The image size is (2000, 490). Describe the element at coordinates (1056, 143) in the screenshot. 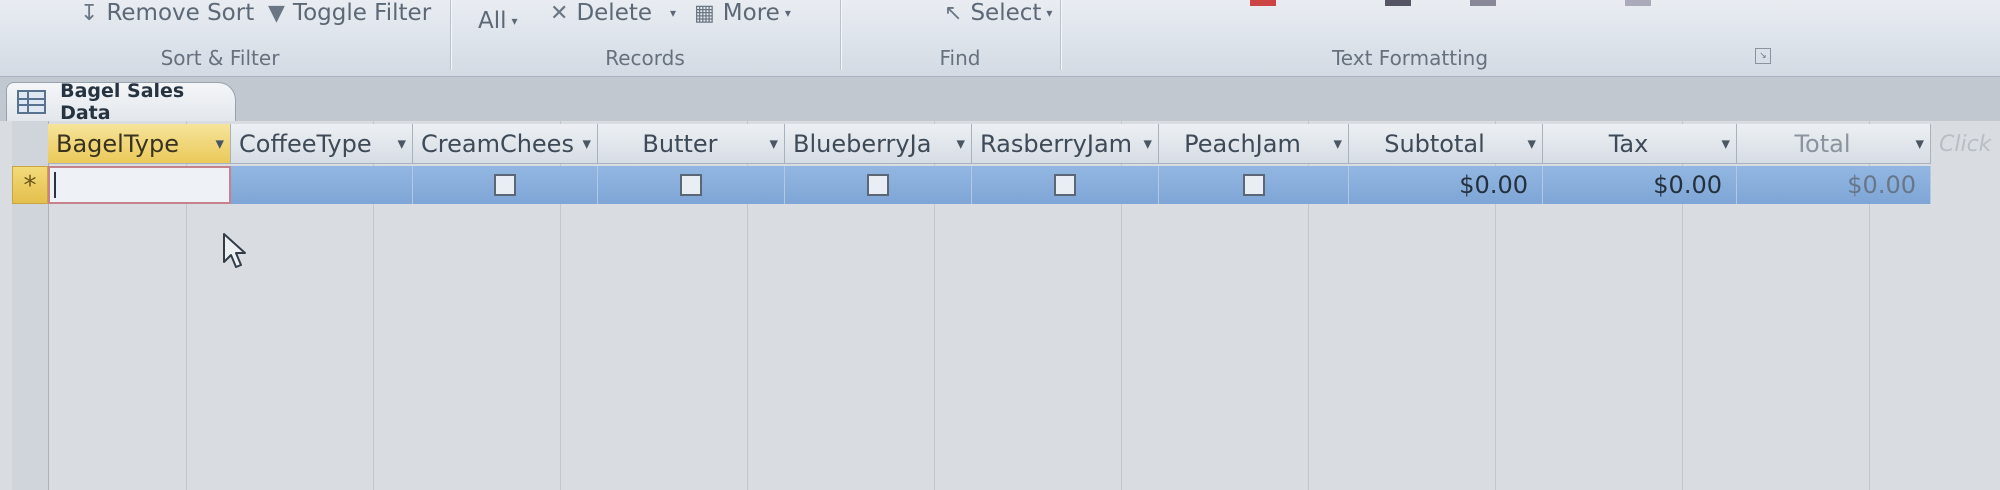

I see `column-header-label: RasberryJam` at that location.